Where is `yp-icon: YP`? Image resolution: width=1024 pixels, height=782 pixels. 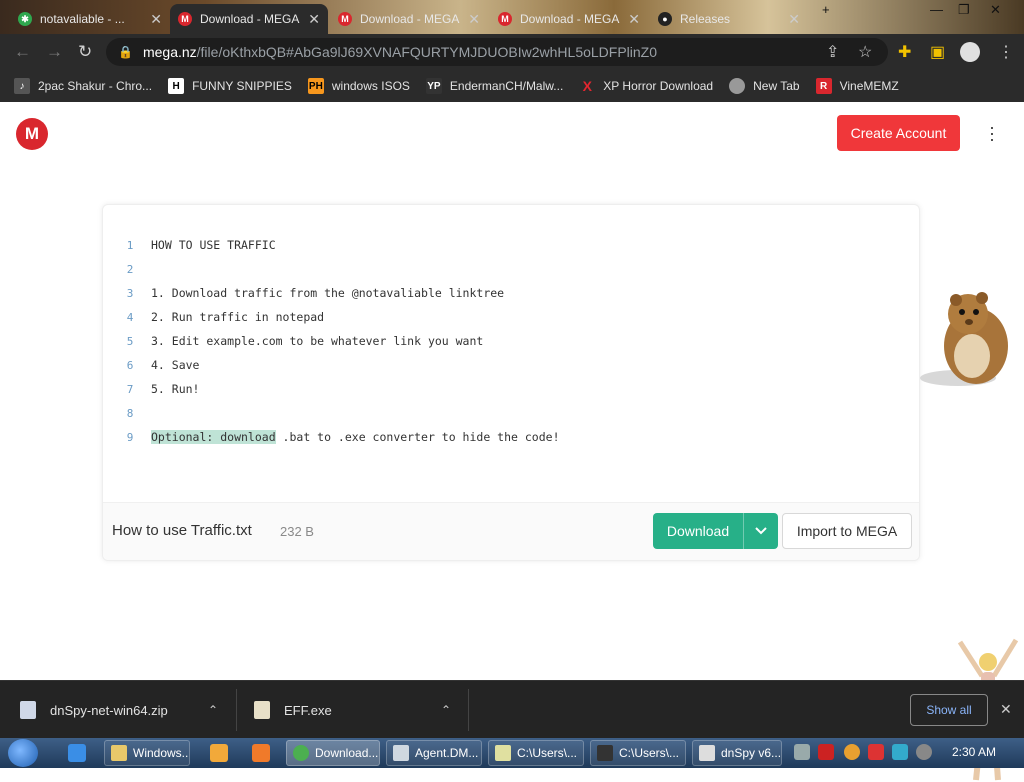 yp-icon: YP is located at coordinates (433, 86).